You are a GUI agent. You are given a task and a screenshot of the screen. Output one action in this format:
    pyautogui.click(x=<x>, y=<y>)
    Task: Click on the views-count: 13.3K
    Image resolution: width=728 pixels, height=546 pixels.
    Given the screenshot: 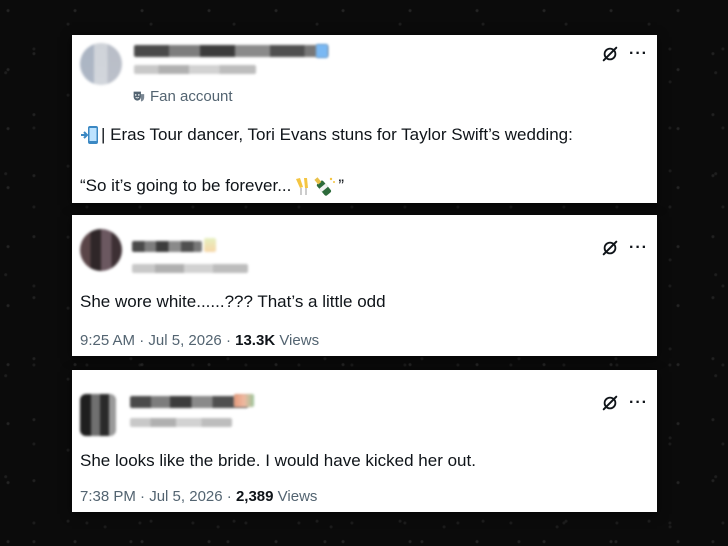 What is the action you would take?
    pyautogui.click(x=255, y=340)
    